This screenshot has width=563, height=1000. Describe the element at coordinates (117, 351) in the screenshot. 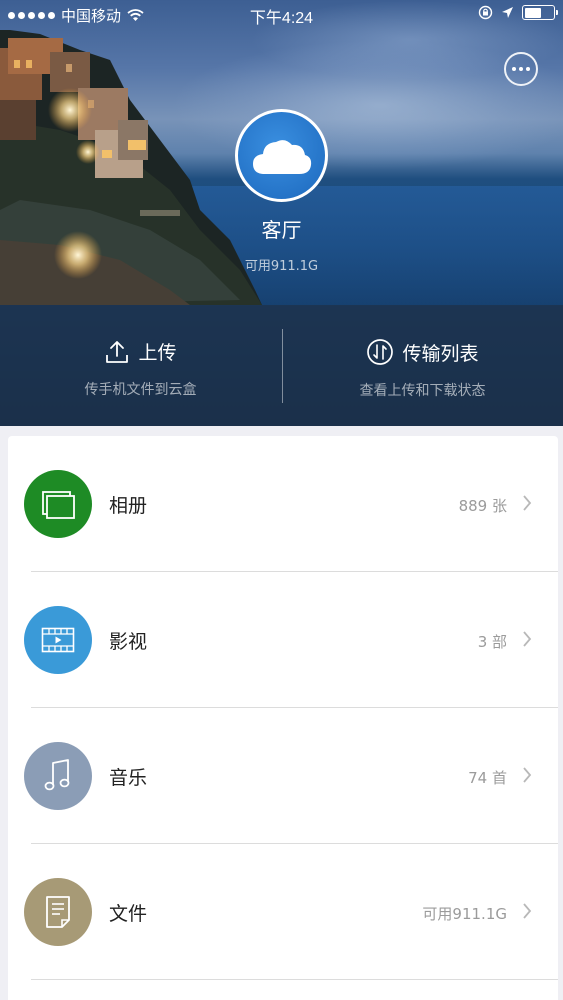

I see `upload-icon` at that location.